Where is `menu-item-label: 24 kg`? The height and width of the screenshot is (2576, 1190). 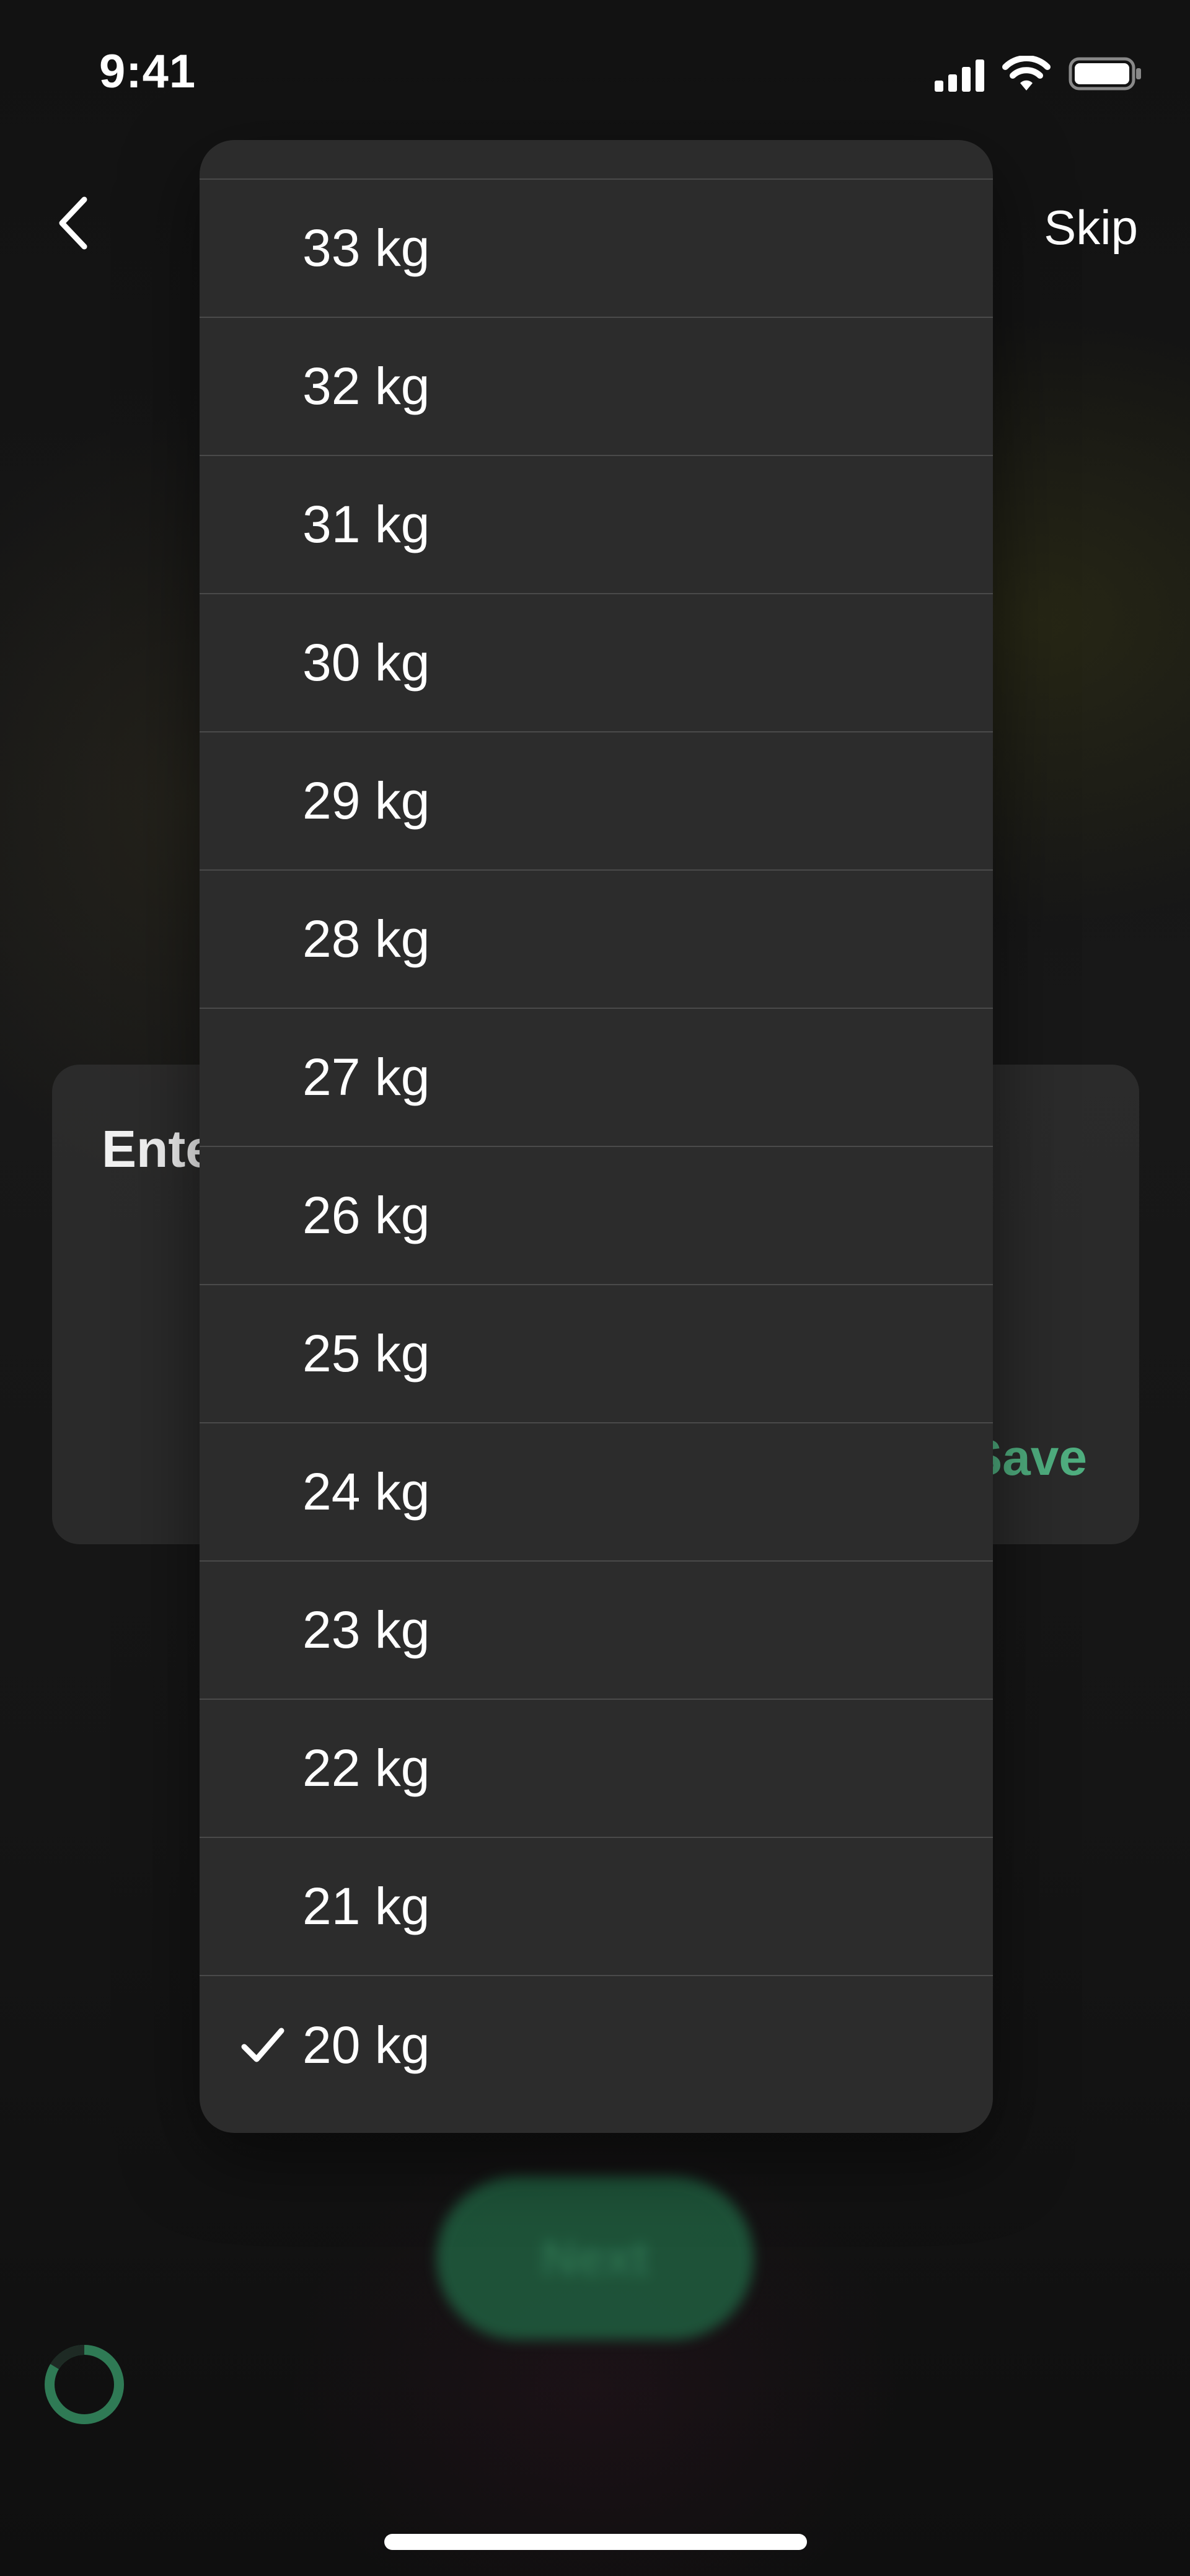
menu-item-label: 24 kg is located at coordinates (366, 1492).